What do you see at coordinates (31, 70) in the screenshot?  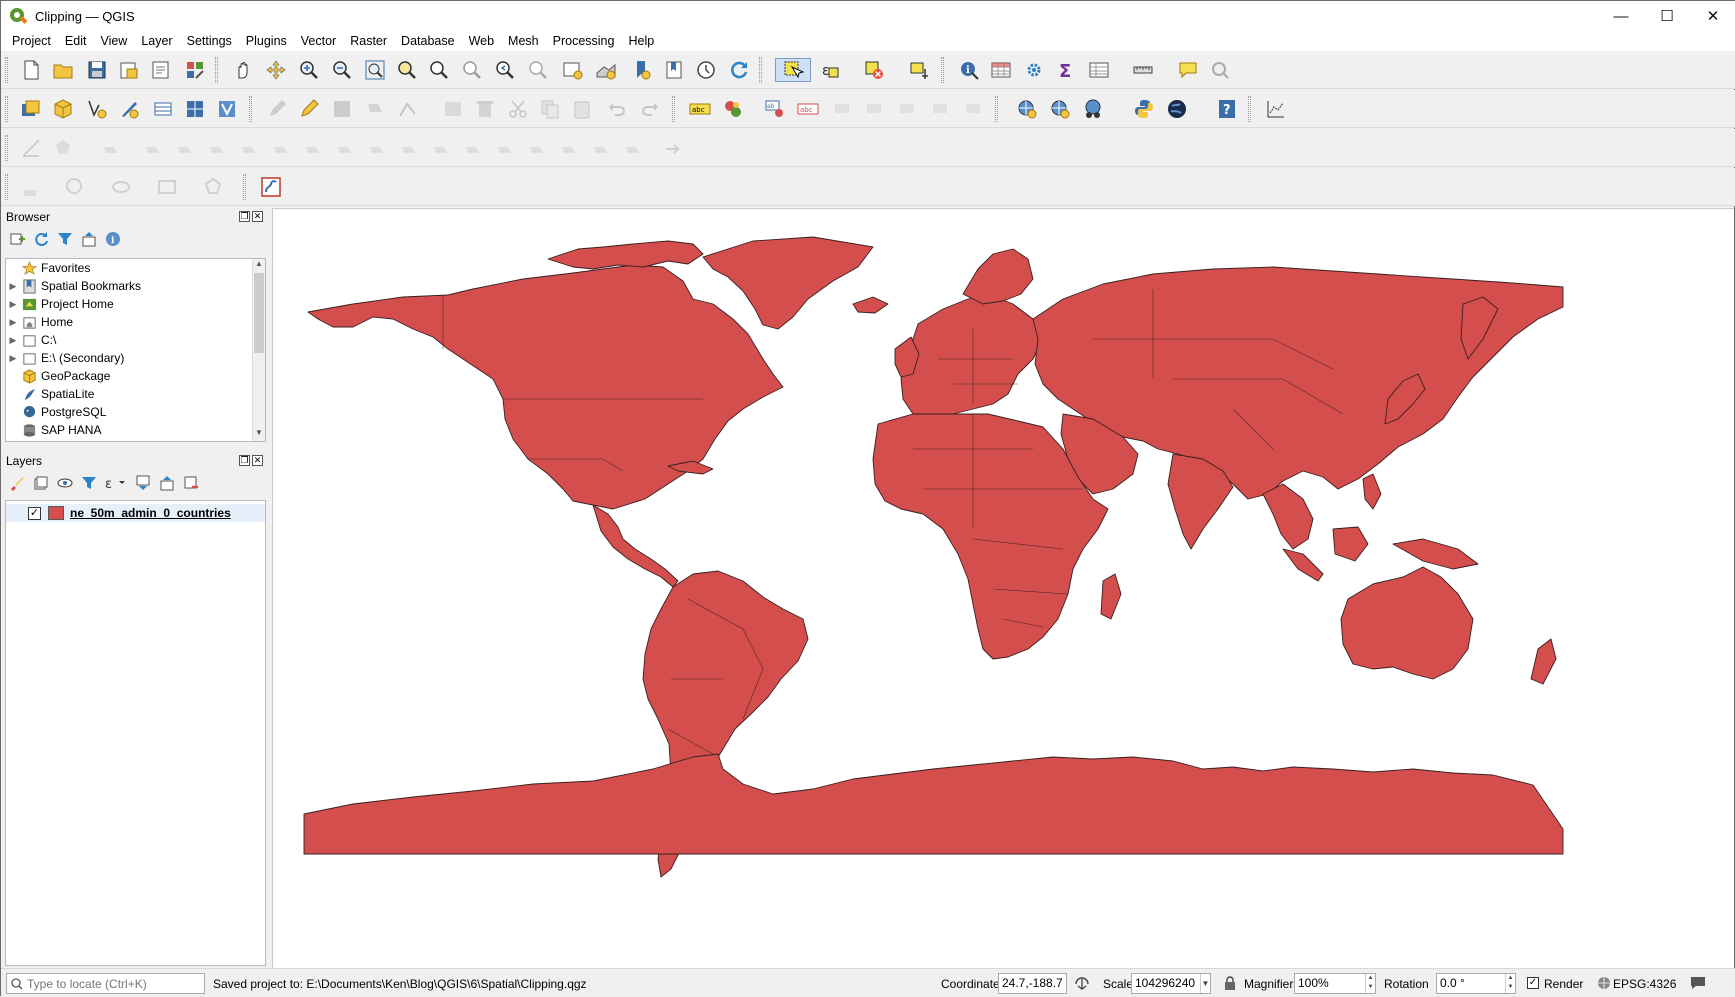 I see `new-project-button` at bounding box center [31, 70].